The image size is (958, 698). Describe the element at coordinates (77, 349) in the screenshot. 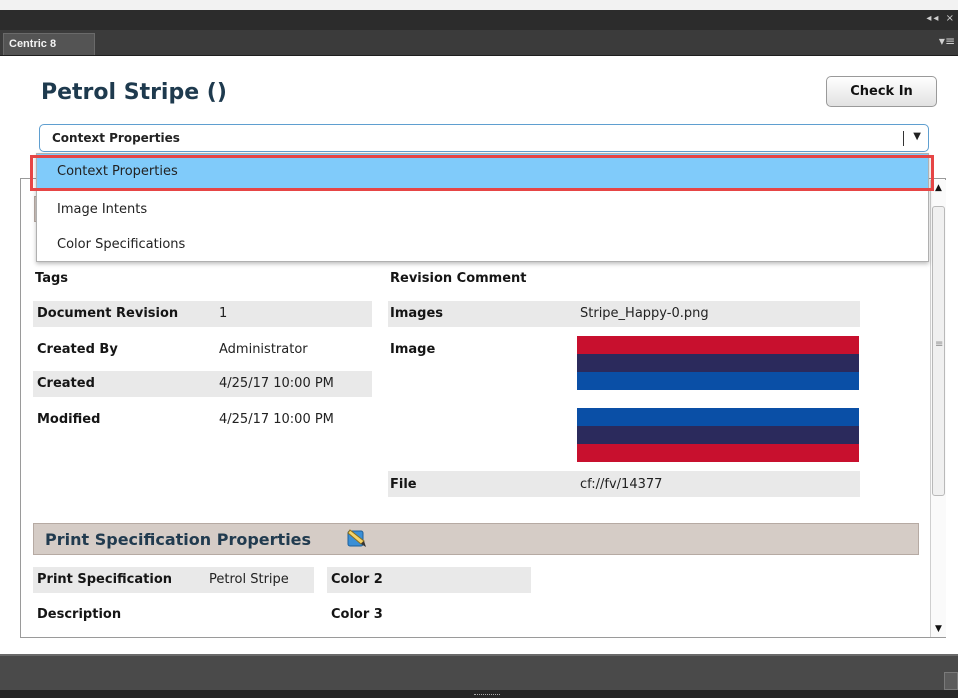

I see `created-by-label: Created By` at that location.